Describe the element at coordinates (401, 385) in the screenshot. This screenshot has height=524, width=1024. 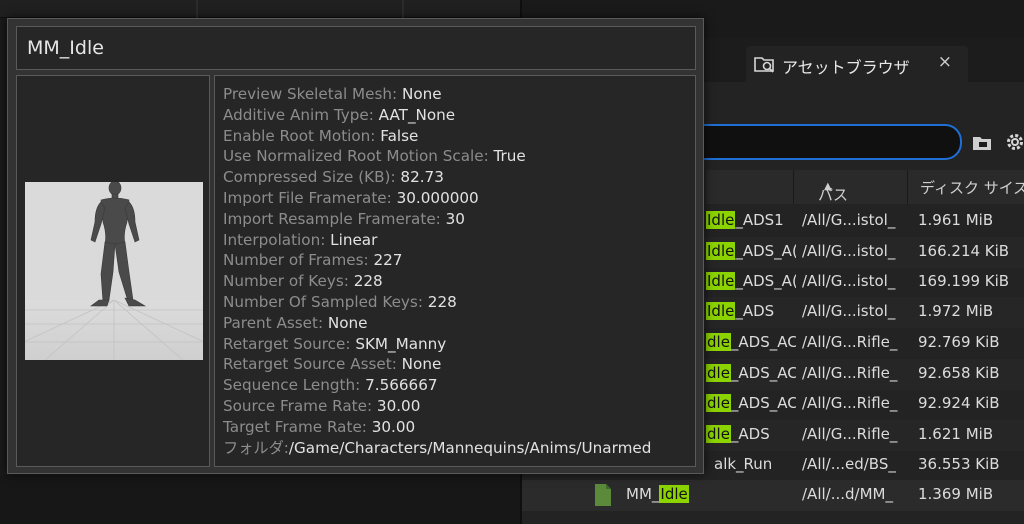
I see `property-value: 7.566667` at that location.